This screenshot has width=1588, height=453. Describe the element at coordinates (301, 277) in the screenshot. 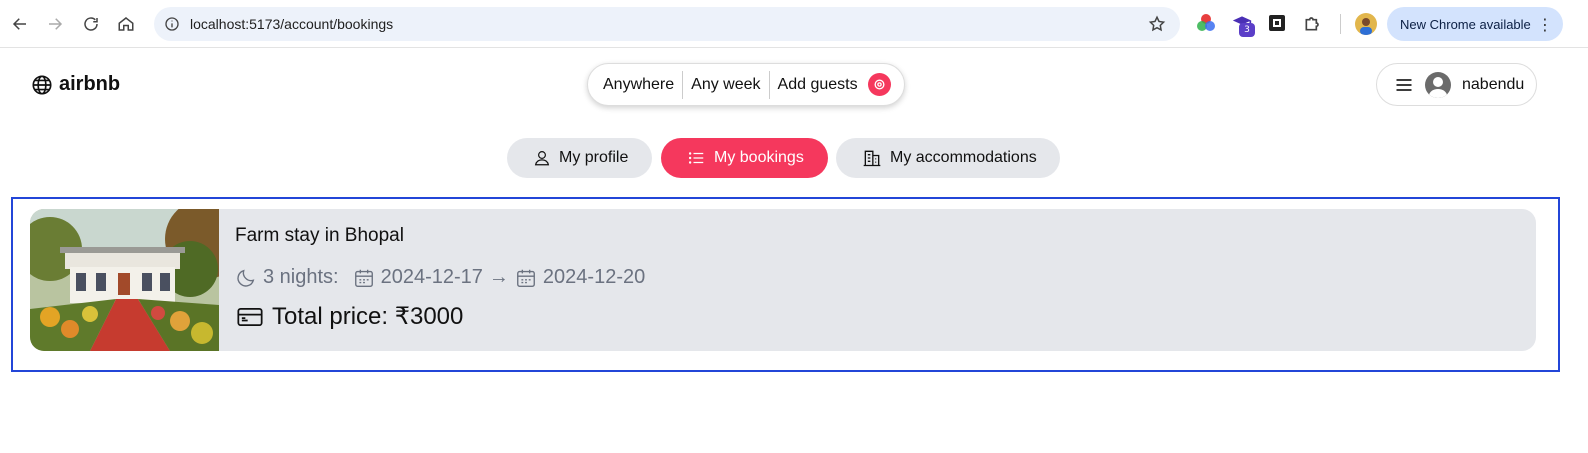

I see `nights-count: 3 nights:` at that location.